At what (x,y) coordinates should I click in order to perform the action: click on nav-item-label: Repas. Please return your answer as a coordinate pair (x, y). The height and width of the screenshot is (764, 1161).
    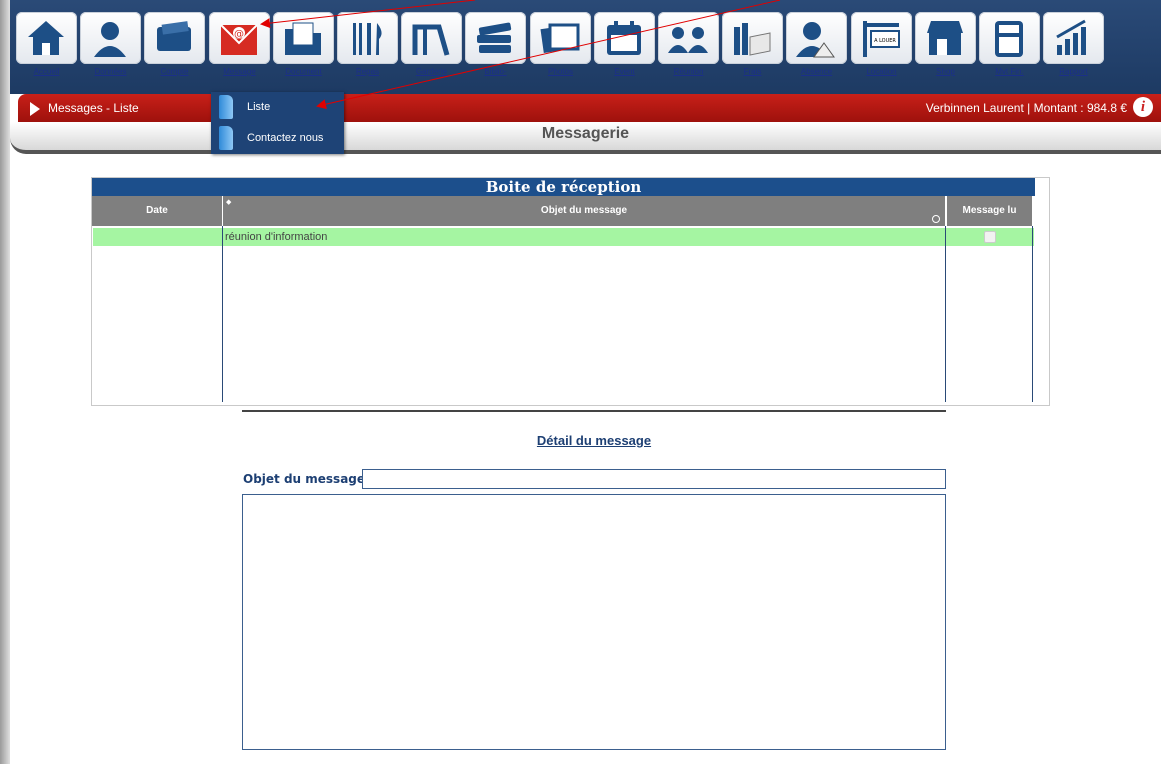
    Looking at the image, I should click on (367, 71).